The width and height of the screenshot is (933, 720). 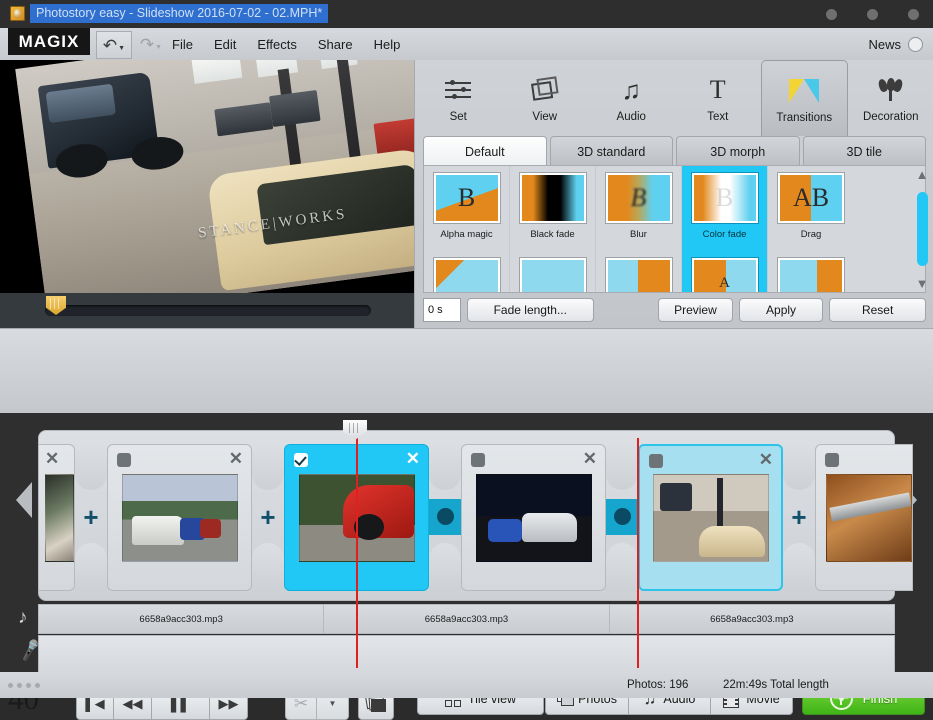 I want to click on undo-caret-icon: ▼, so click(x=121, y=48).